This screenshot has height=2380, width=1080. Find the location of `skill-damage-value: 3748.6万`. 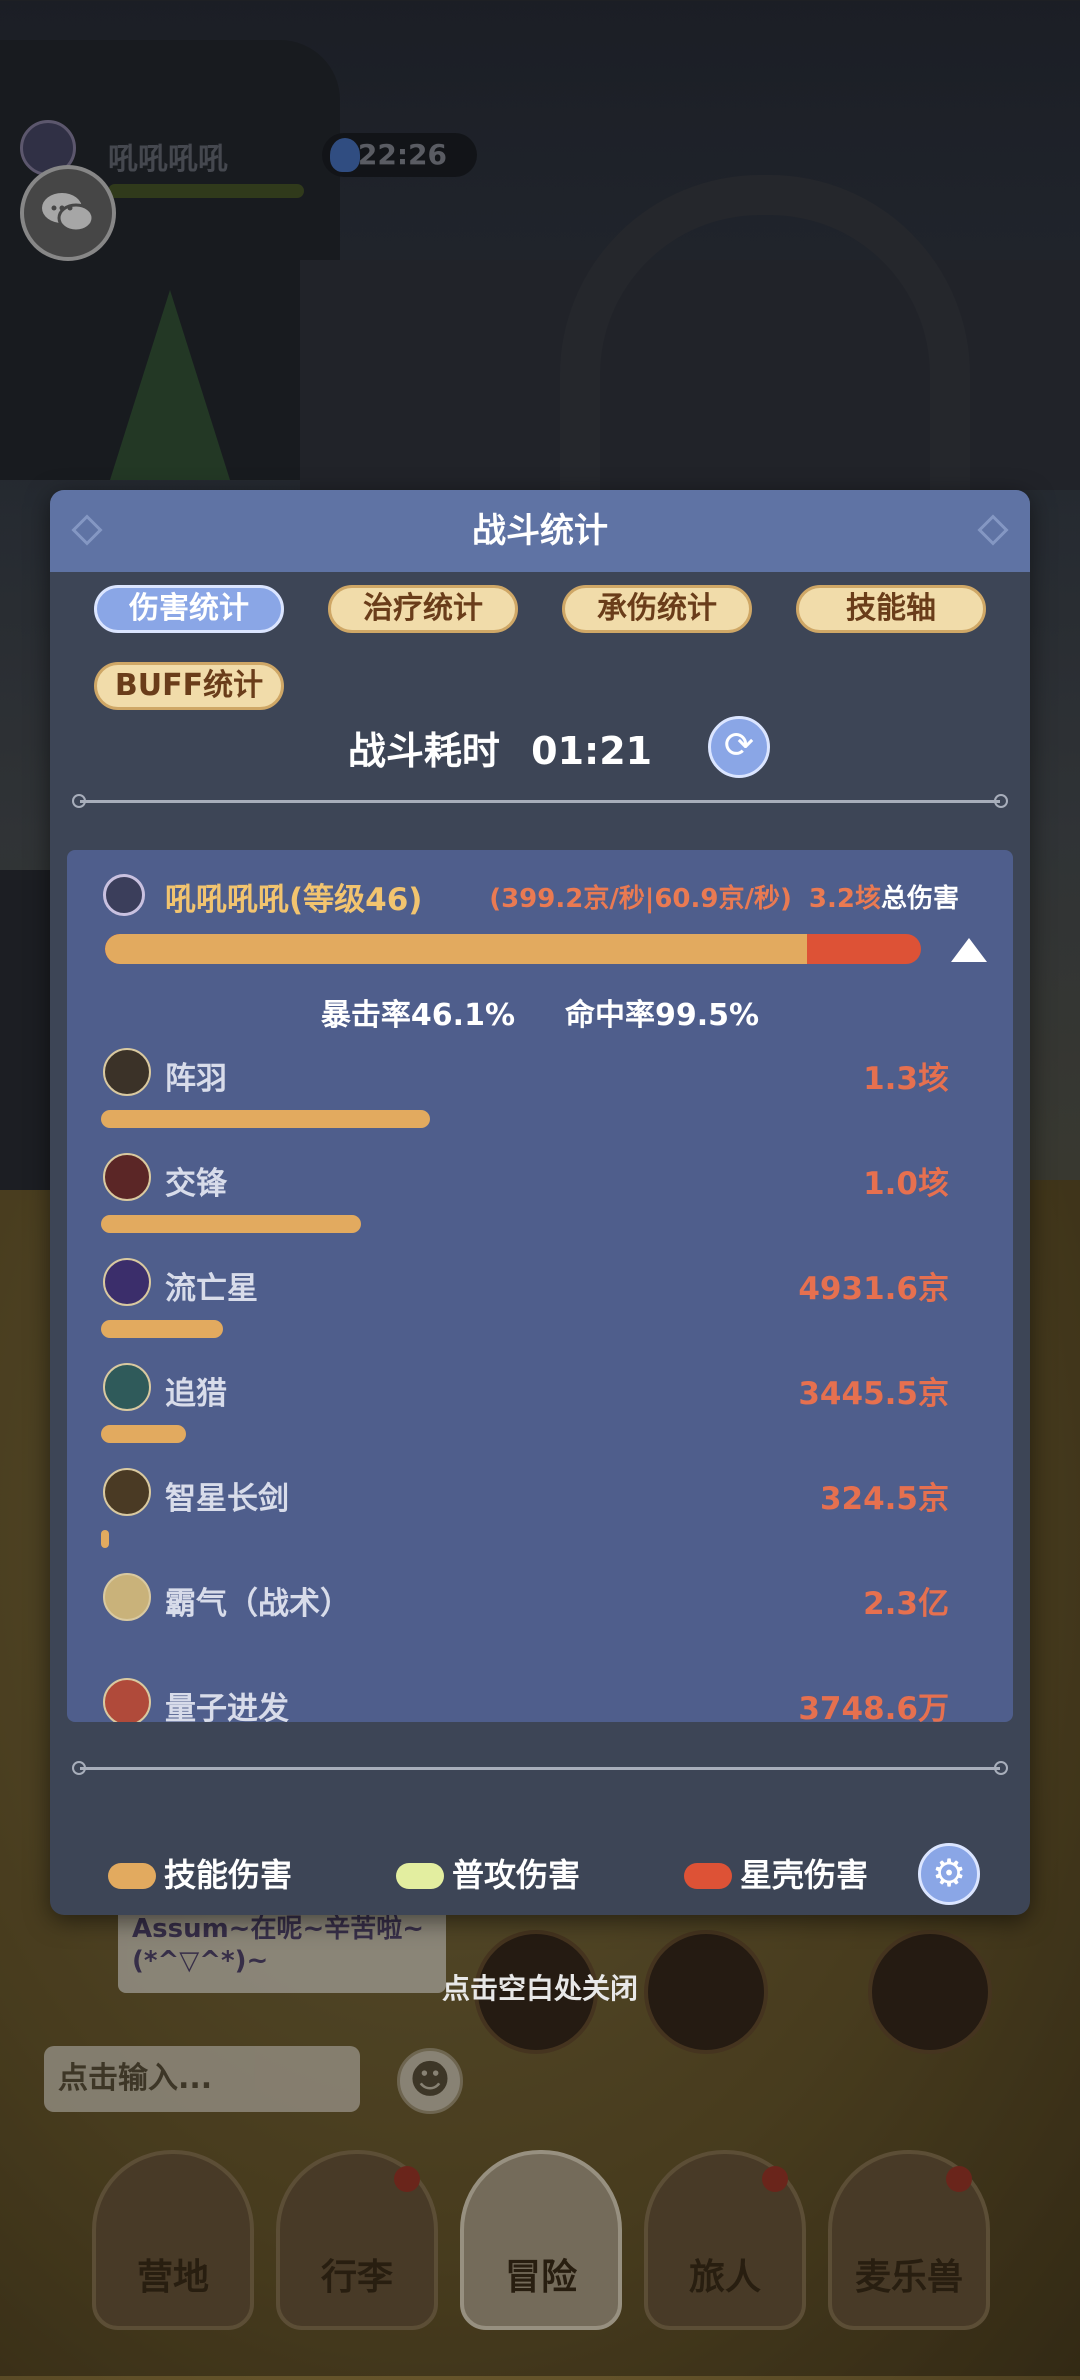

skill-damage-value: 3748.6万 is located at coordinates (873, 1706).